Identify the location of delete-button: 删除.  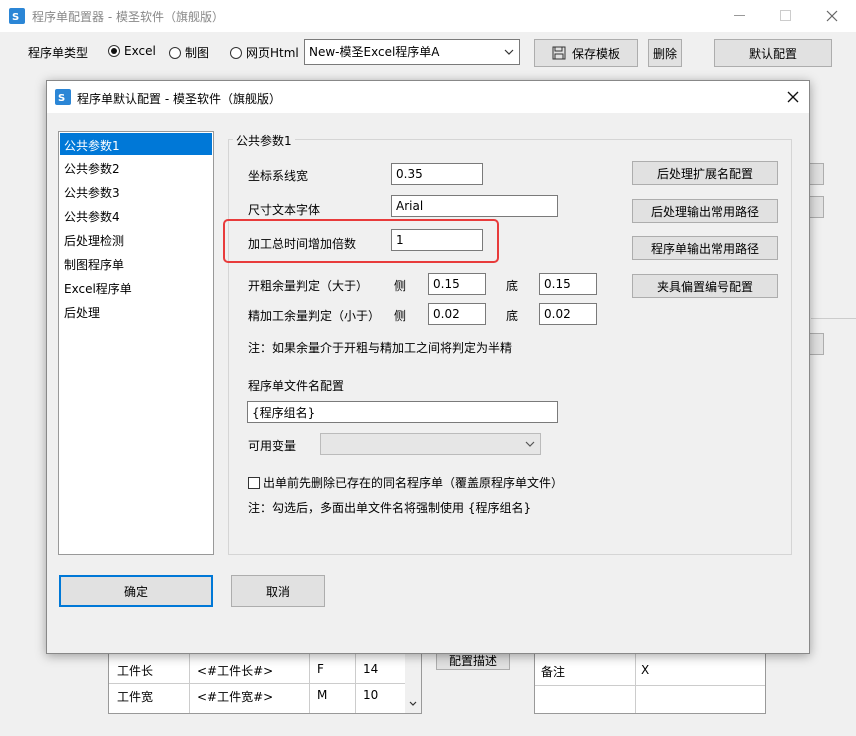
(665, 53).